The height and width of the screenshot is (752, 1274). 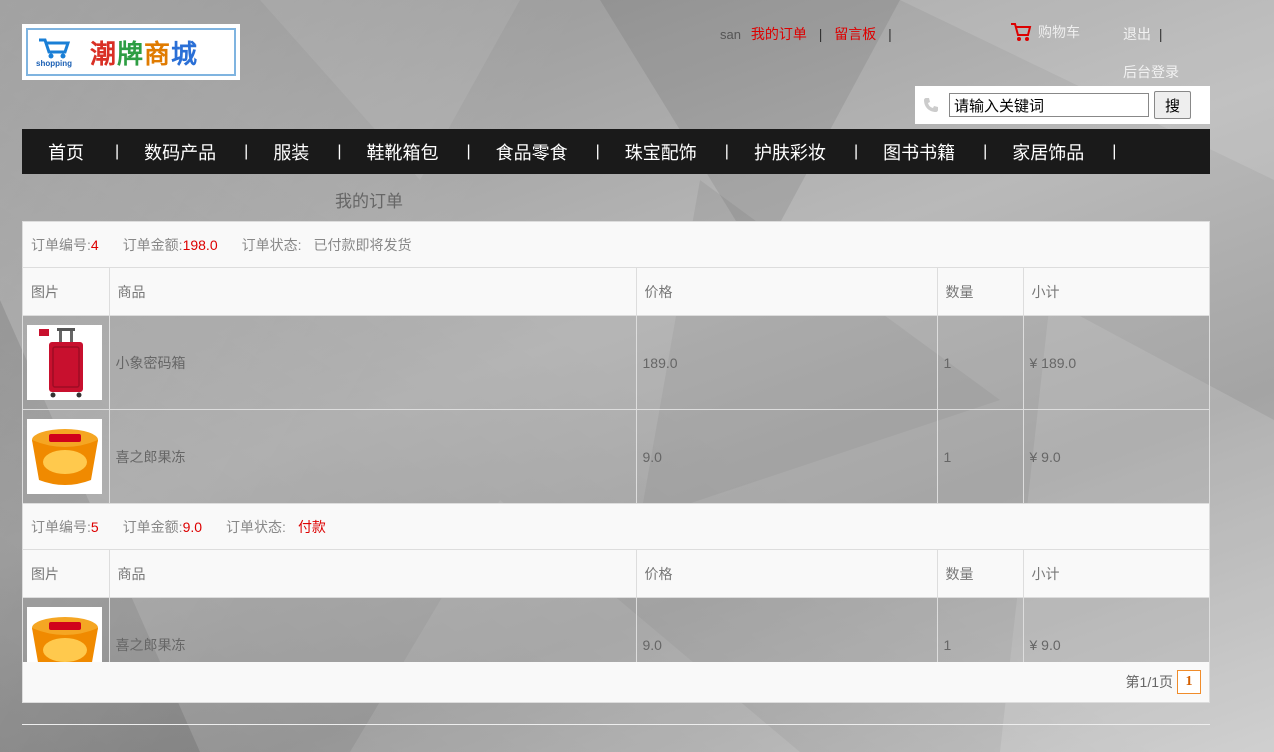 What do you see at coordinates (64, 456) in the screenshot?
I see `jelly-cup-icon` at bounding box center [64, 456].